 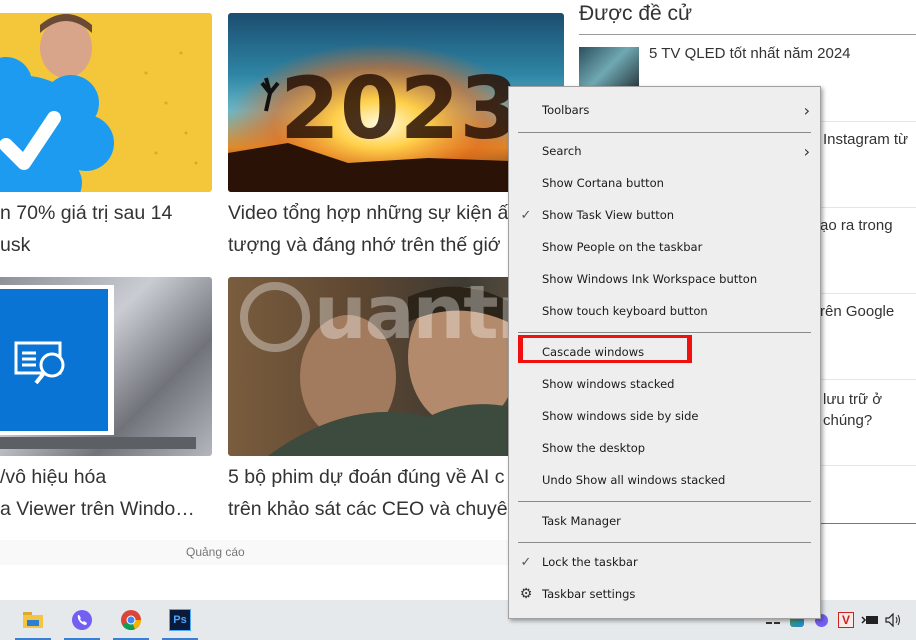 I want to click on menu-item-label: Show Cortana button, so click(x=603, y=183).